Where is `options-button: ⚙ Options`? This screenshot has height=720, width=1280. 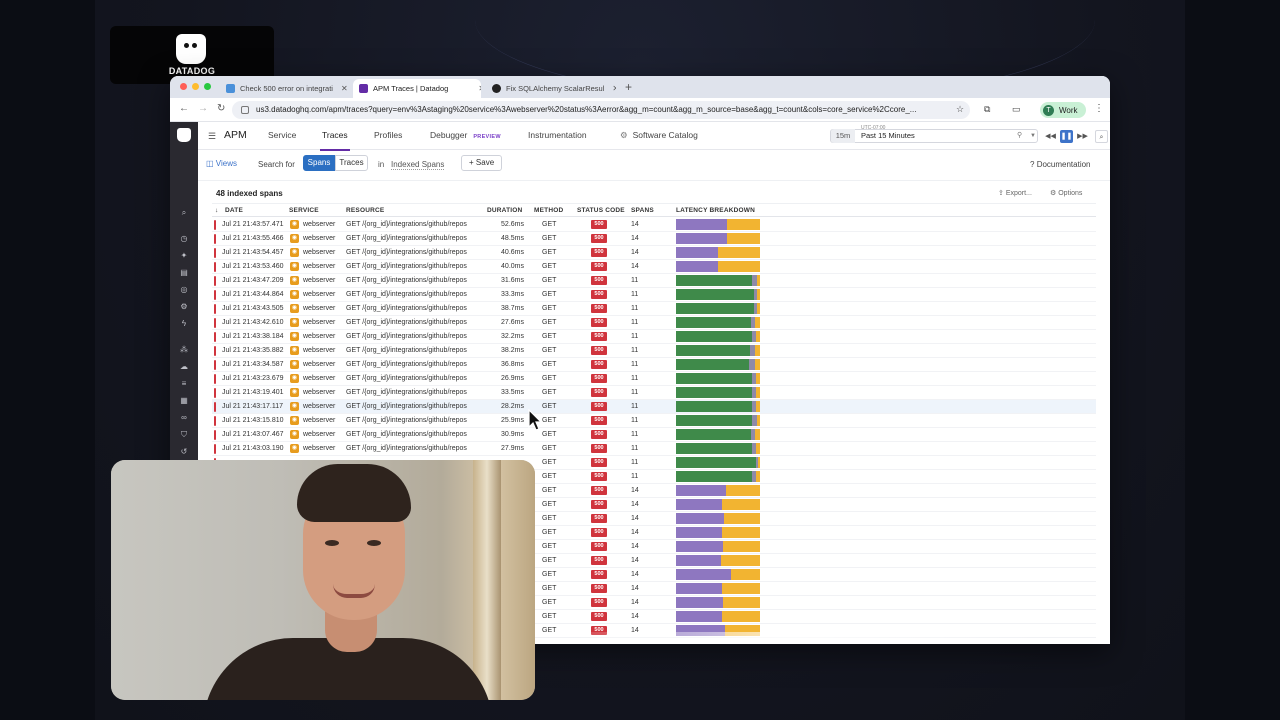
options-button: ⚙ Options is located at coordinates (1066, 193).